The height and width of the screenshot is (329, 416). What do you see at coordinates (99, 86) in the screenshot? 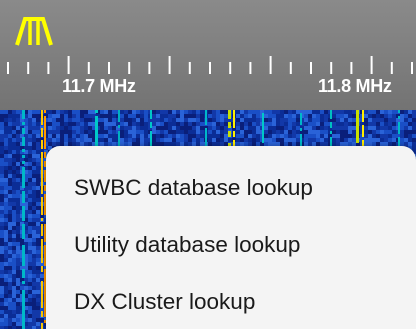
I see `frequency-label: 11.7 MHz` at bounding box center [99, 86].